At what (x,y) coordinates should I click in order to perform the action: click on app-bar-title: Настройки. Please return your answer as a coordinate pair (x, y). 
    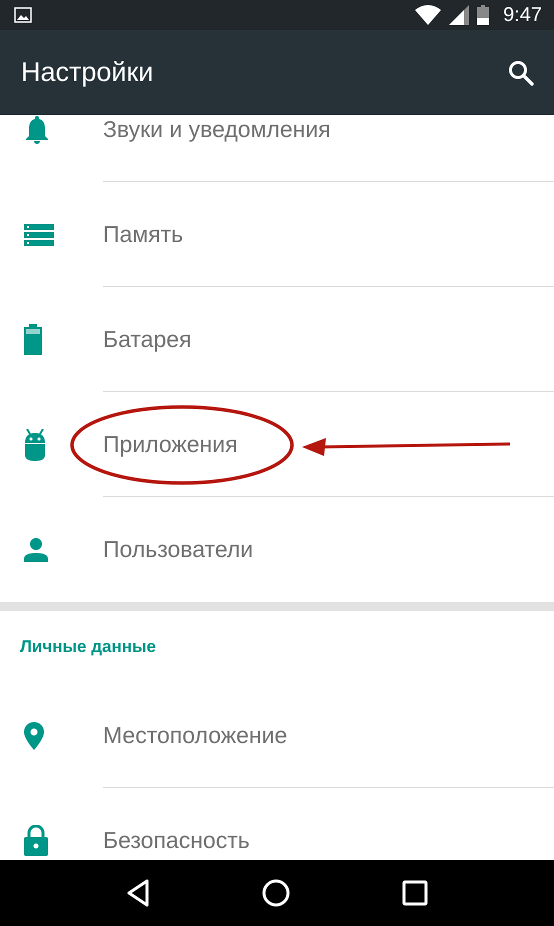
    Looking at the image, I should click on (87, 72).